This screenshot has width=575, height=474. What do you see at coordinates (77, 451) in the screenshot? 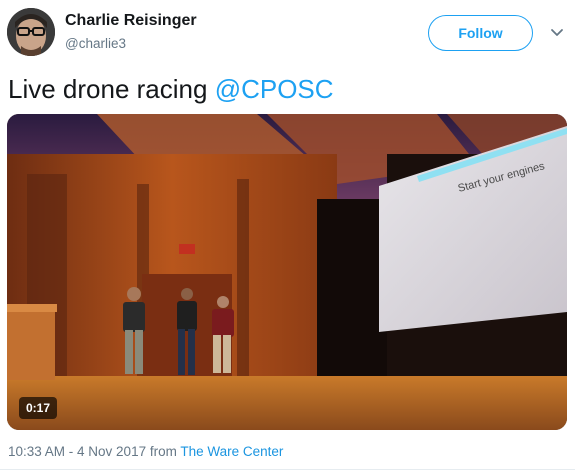
I see `timestamp: 10:33 AM - 4 Nov 2017` at bounding box center [77, 451].